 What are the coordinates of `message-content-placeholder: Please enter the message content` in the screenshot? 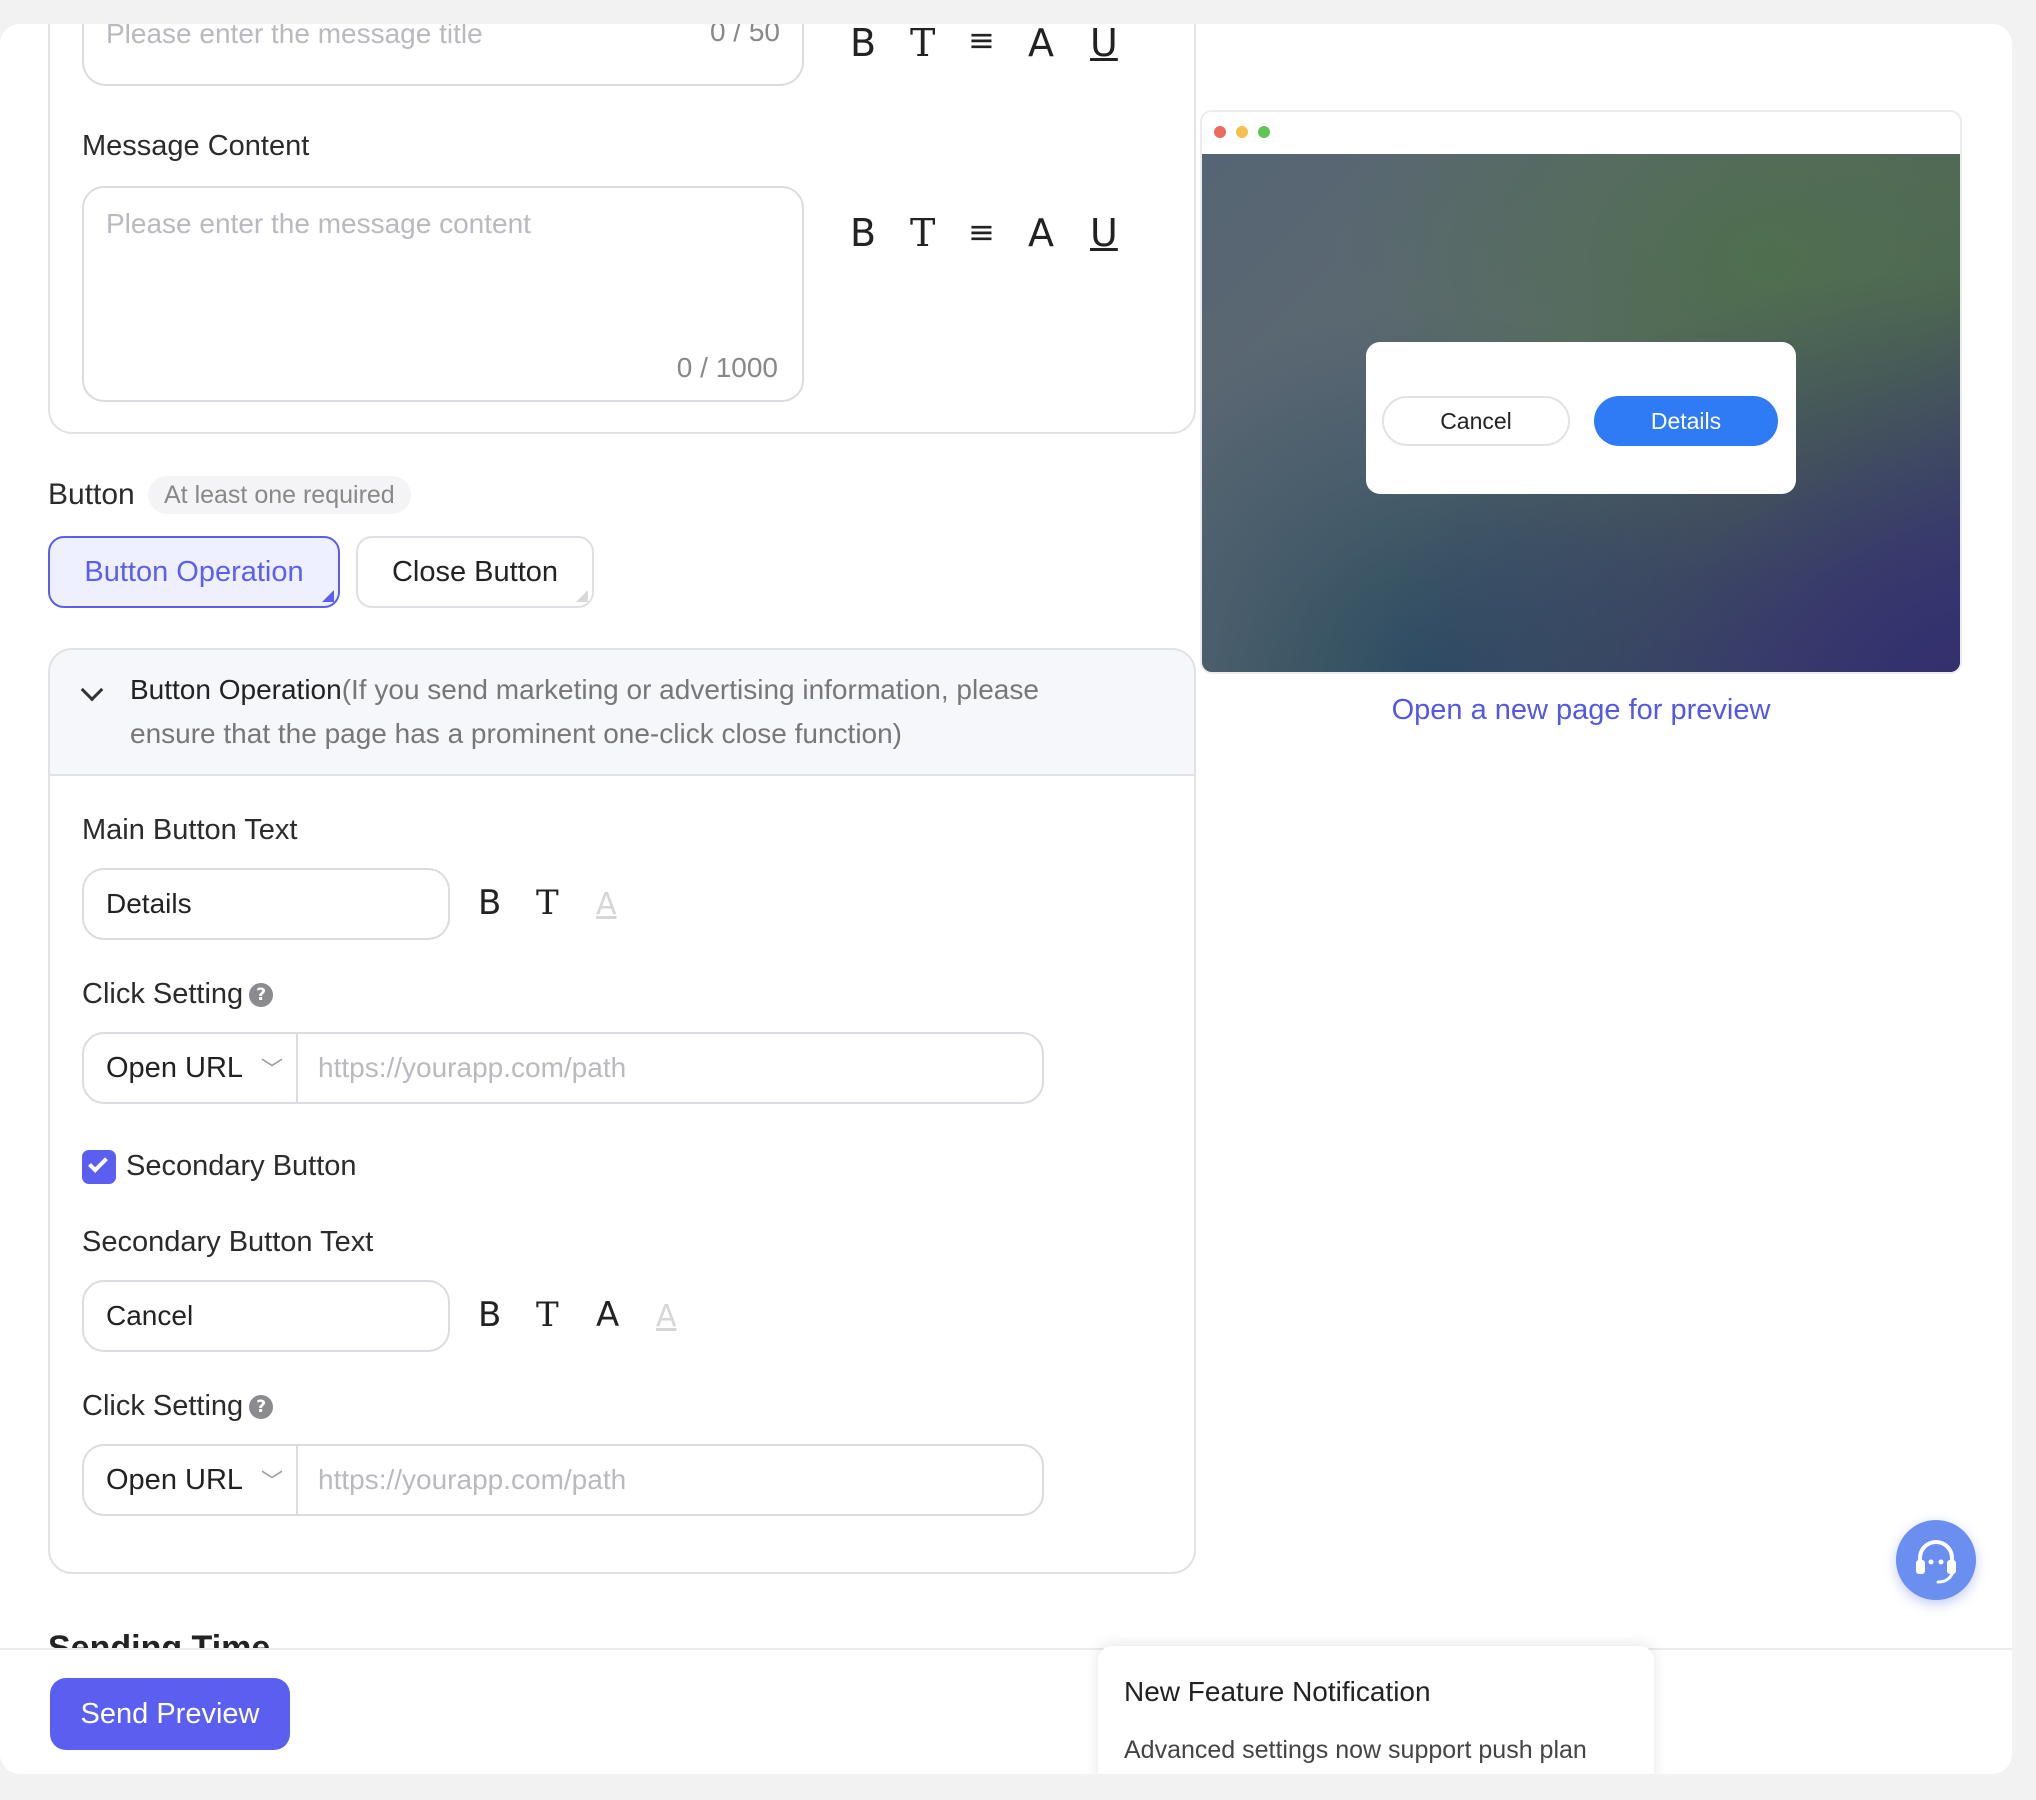 It's located at (318, 223).